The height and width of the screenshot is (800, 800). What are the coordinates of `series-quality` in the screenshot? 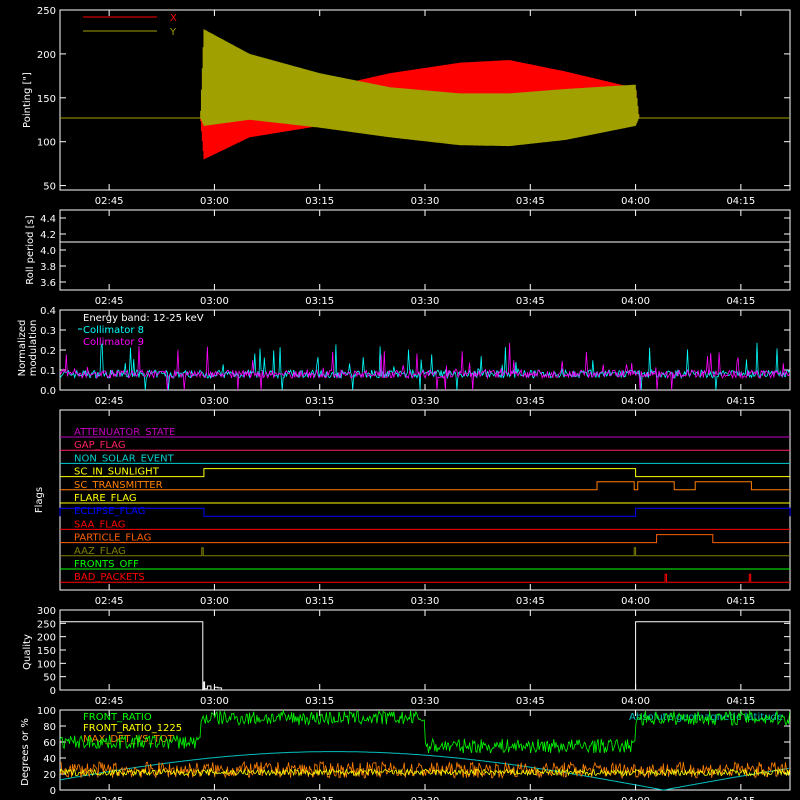 It's located at (425, 656).